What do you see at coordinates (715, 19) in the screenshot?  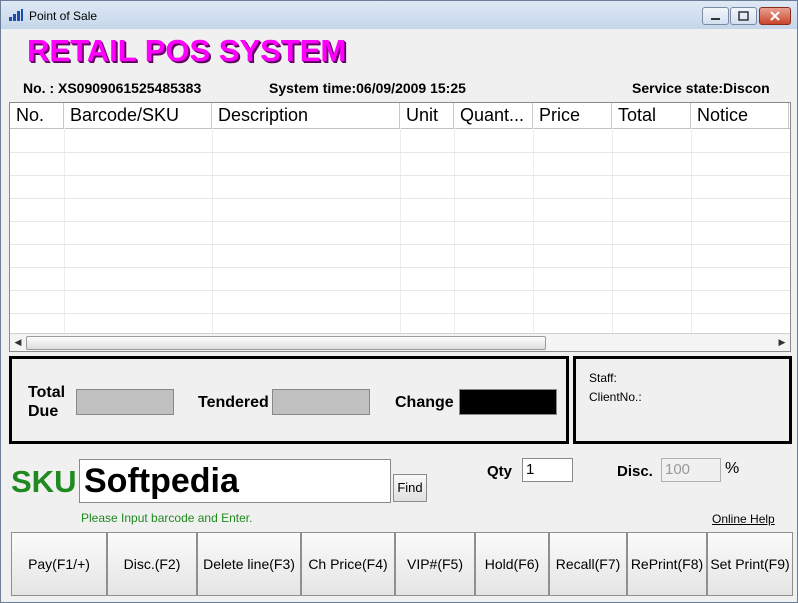 I see `minimize-icon` at bounding box center [715, 19].